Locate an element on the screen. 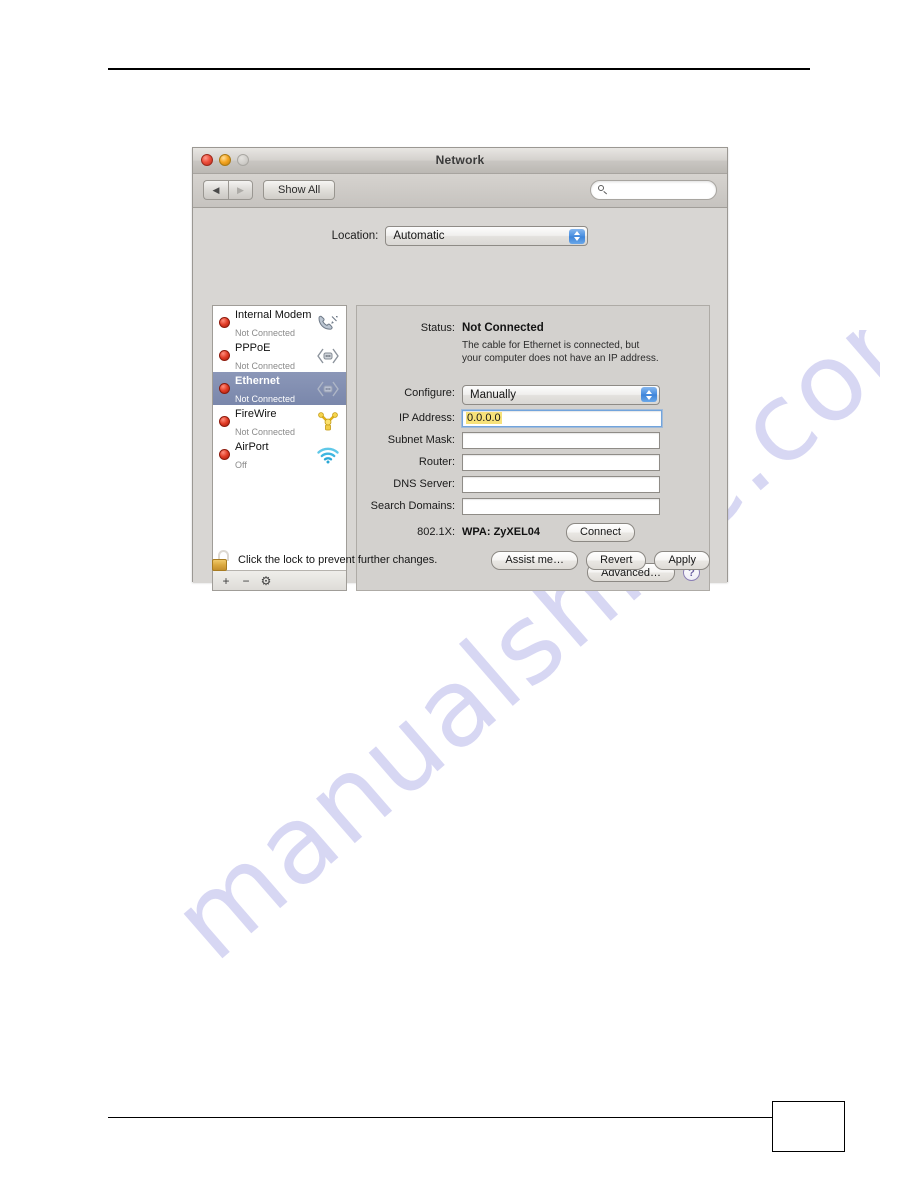 This screenshot has height=1188, width=918. minimize-button is located at coordinates (225, 160).